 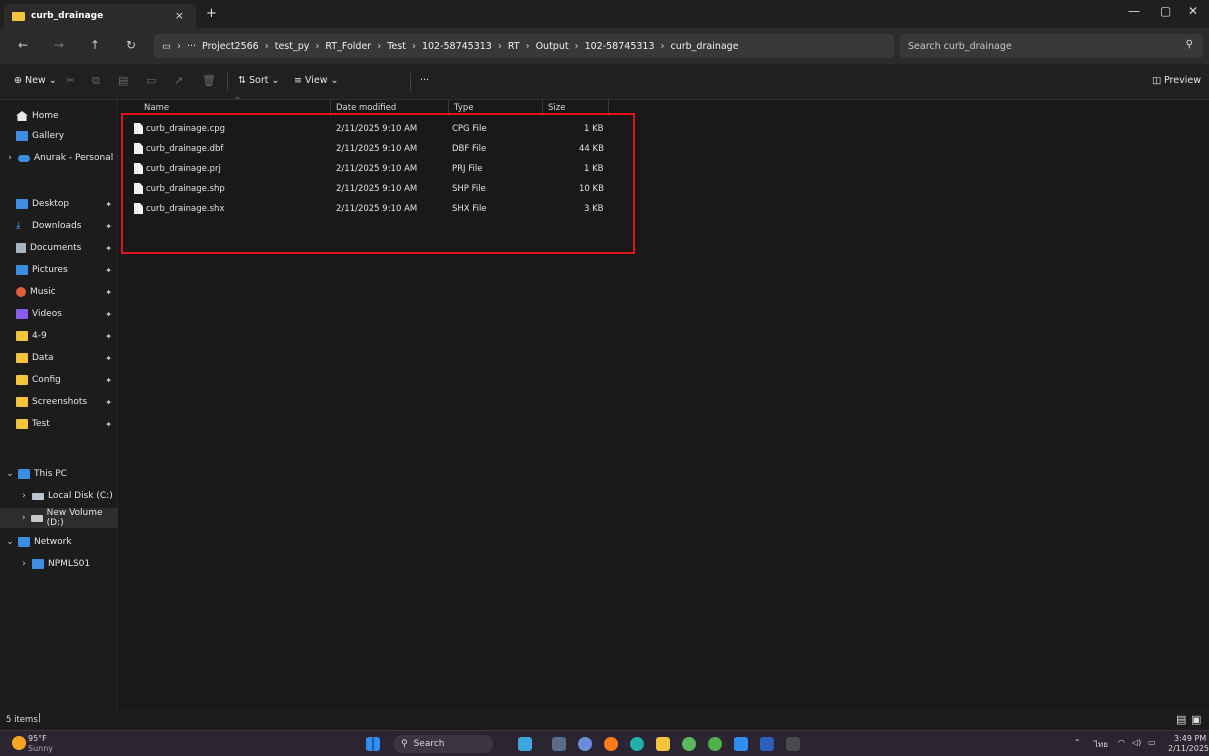 I want to click on sidebar-item-this-pc: ⌄ This PC, so click(x=59, y=474).